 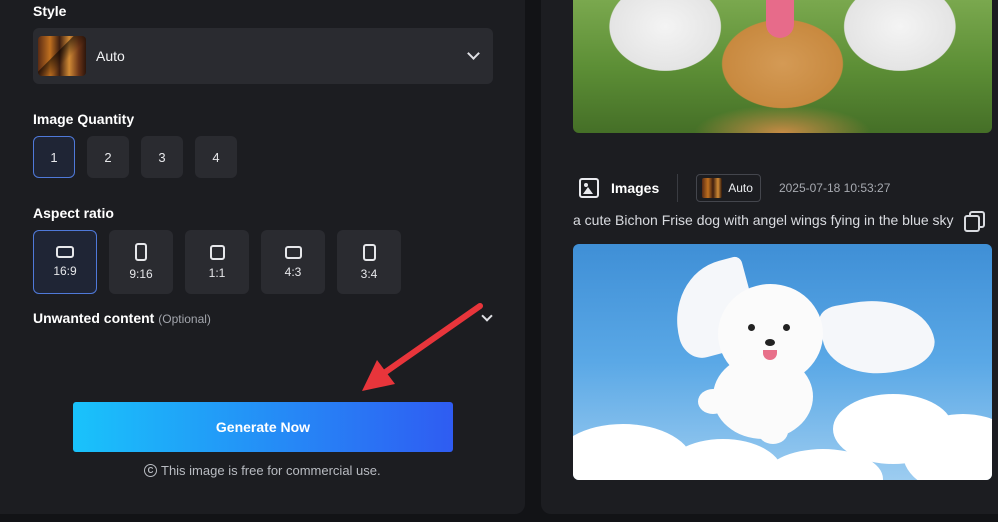 I want to click on quantity-option-3: 3, so click(x=162, y=157).